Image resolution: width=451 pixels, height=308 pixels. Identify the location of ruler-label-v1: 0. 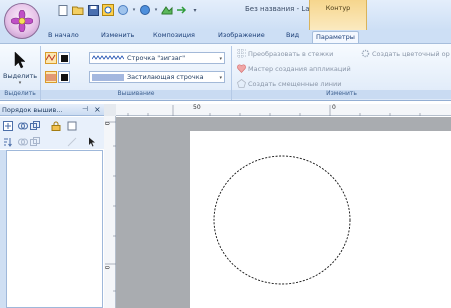
(108, 267).